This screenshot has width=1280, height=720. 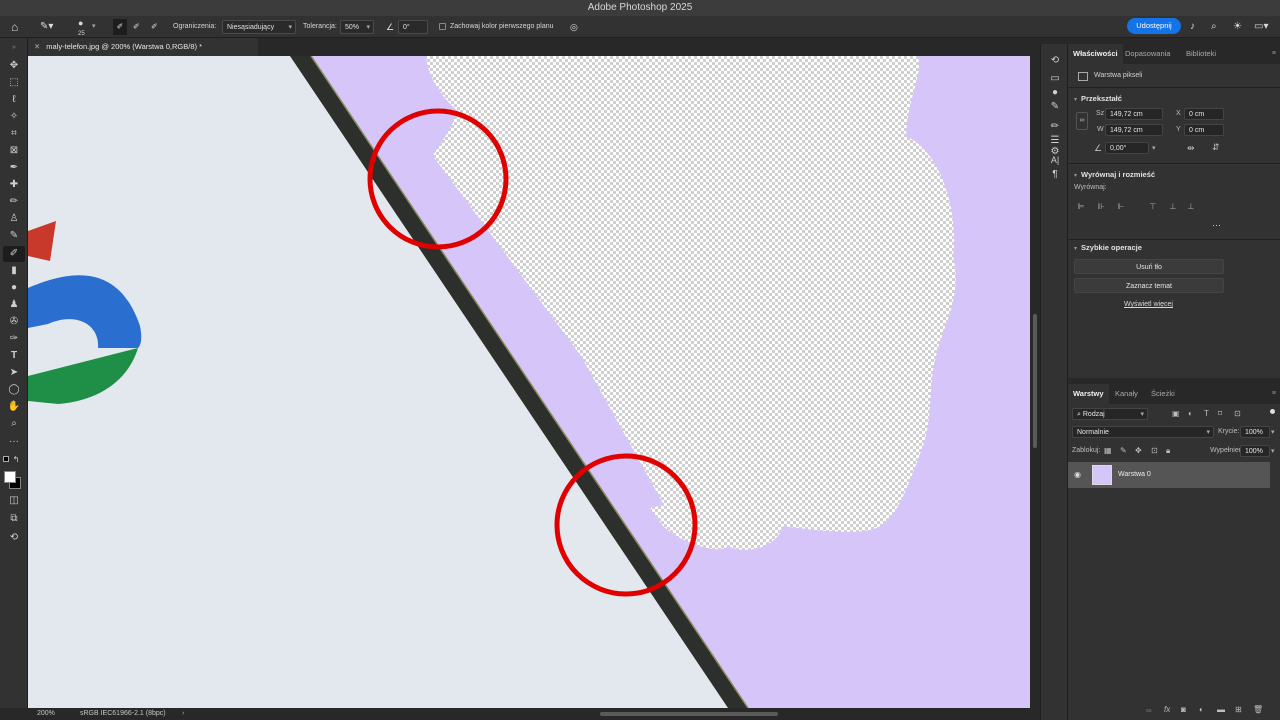 What do you see at coordinates (1127, 148) in the screenshot?
I see `angle-field: 0,00°` at bounding box center [1127, 148].